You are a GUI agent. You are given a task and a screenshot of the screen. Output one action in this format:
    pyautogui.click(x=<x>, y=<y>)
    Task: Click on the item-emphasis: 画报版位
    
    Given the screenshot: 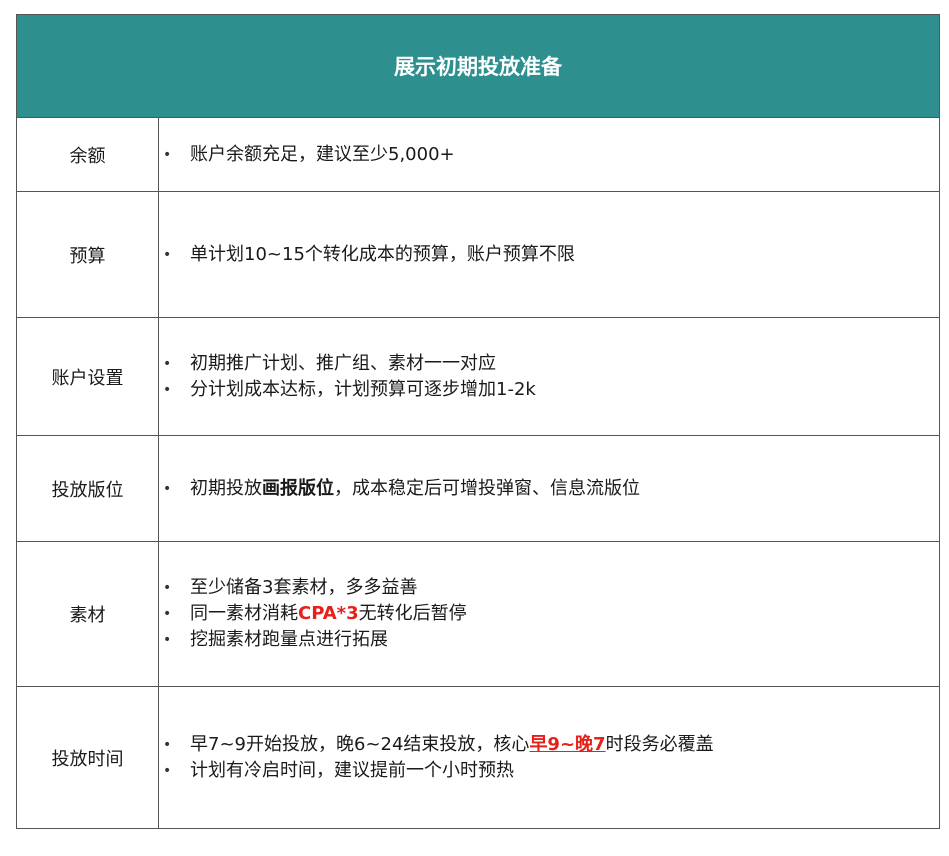 What is the action you would take?
    pyautogui.click(x=298, y=488)
    